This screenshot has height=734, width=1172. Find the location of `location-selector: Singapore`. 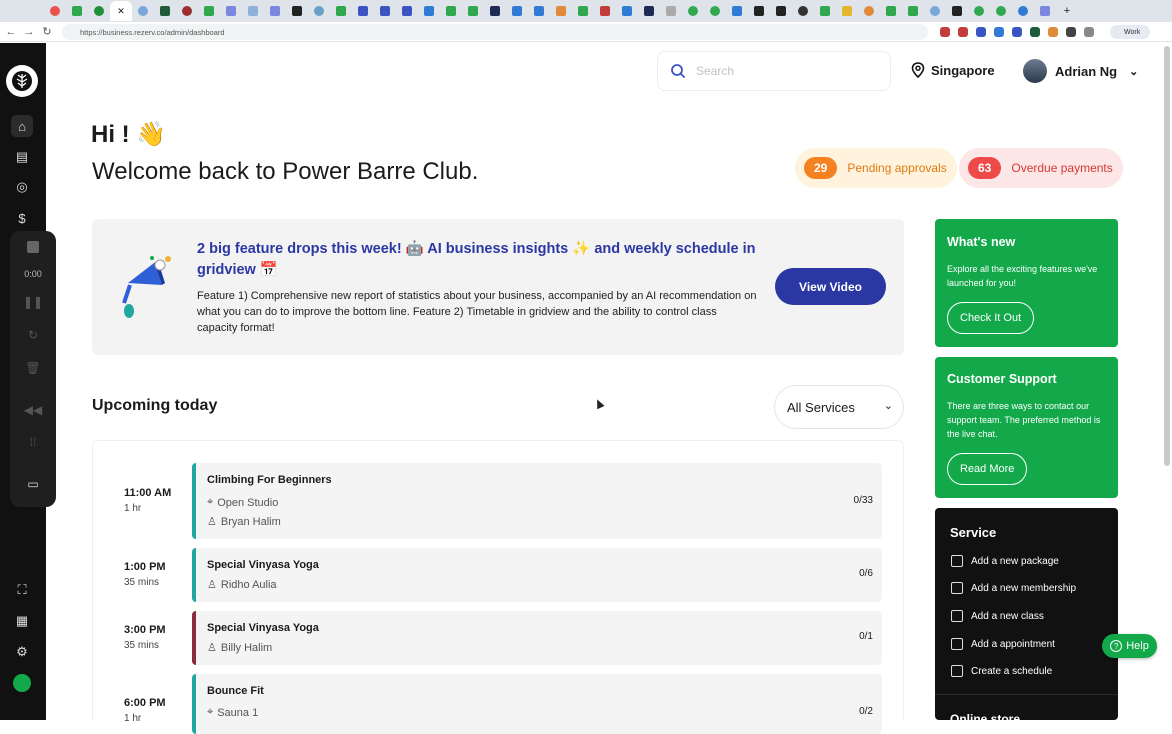

location-selector: Singapore is located at coordinates (953, 70).